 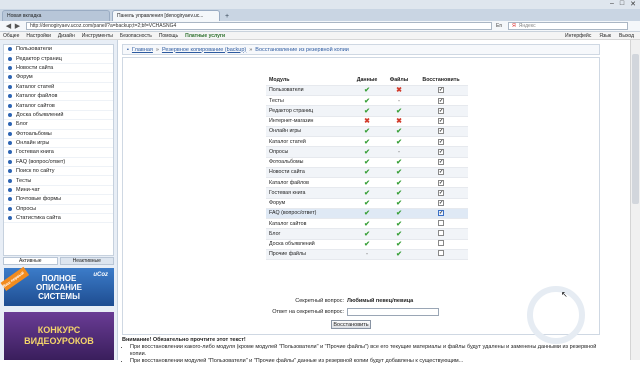 I want to click on secret-answer-input, so click(x=393, y=312).